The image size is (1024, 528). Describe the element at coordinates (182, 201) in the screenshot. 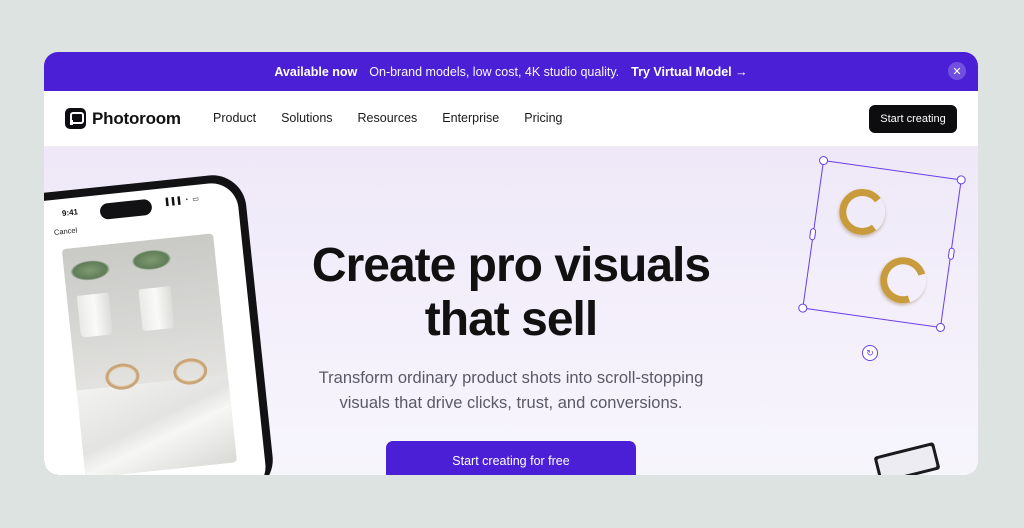

I see `phone-status-icons: ▐▐▐ ◔ ▭` at that location.